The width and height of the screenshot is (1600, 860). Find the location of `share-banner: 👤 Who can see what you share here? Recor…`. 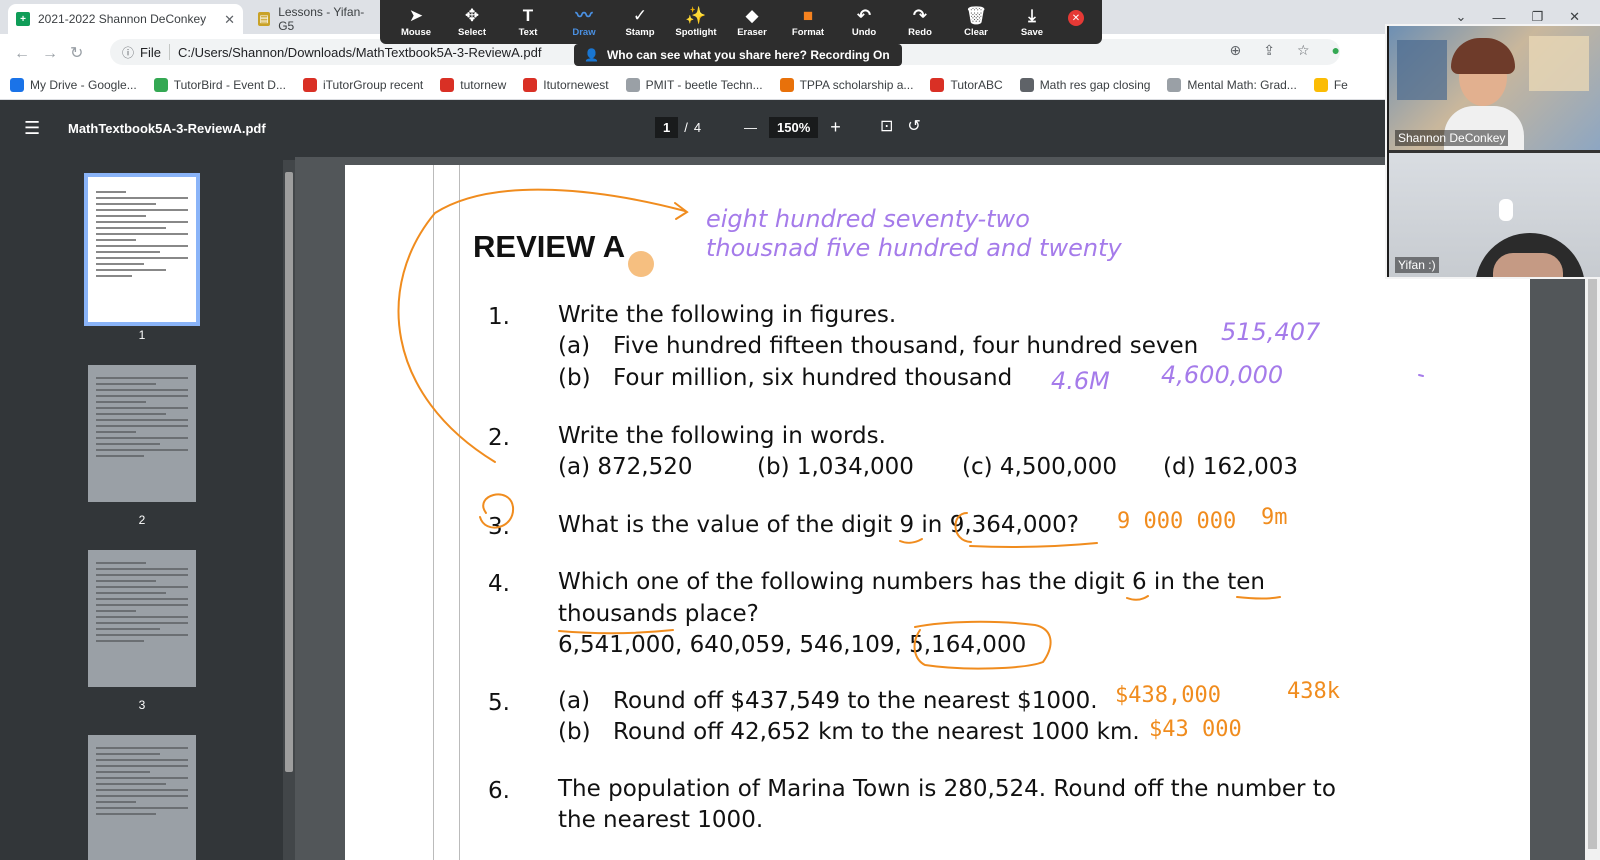

share-banner: 👤 Who can see what you share here? Recor… is located at coordinates (738, 55).